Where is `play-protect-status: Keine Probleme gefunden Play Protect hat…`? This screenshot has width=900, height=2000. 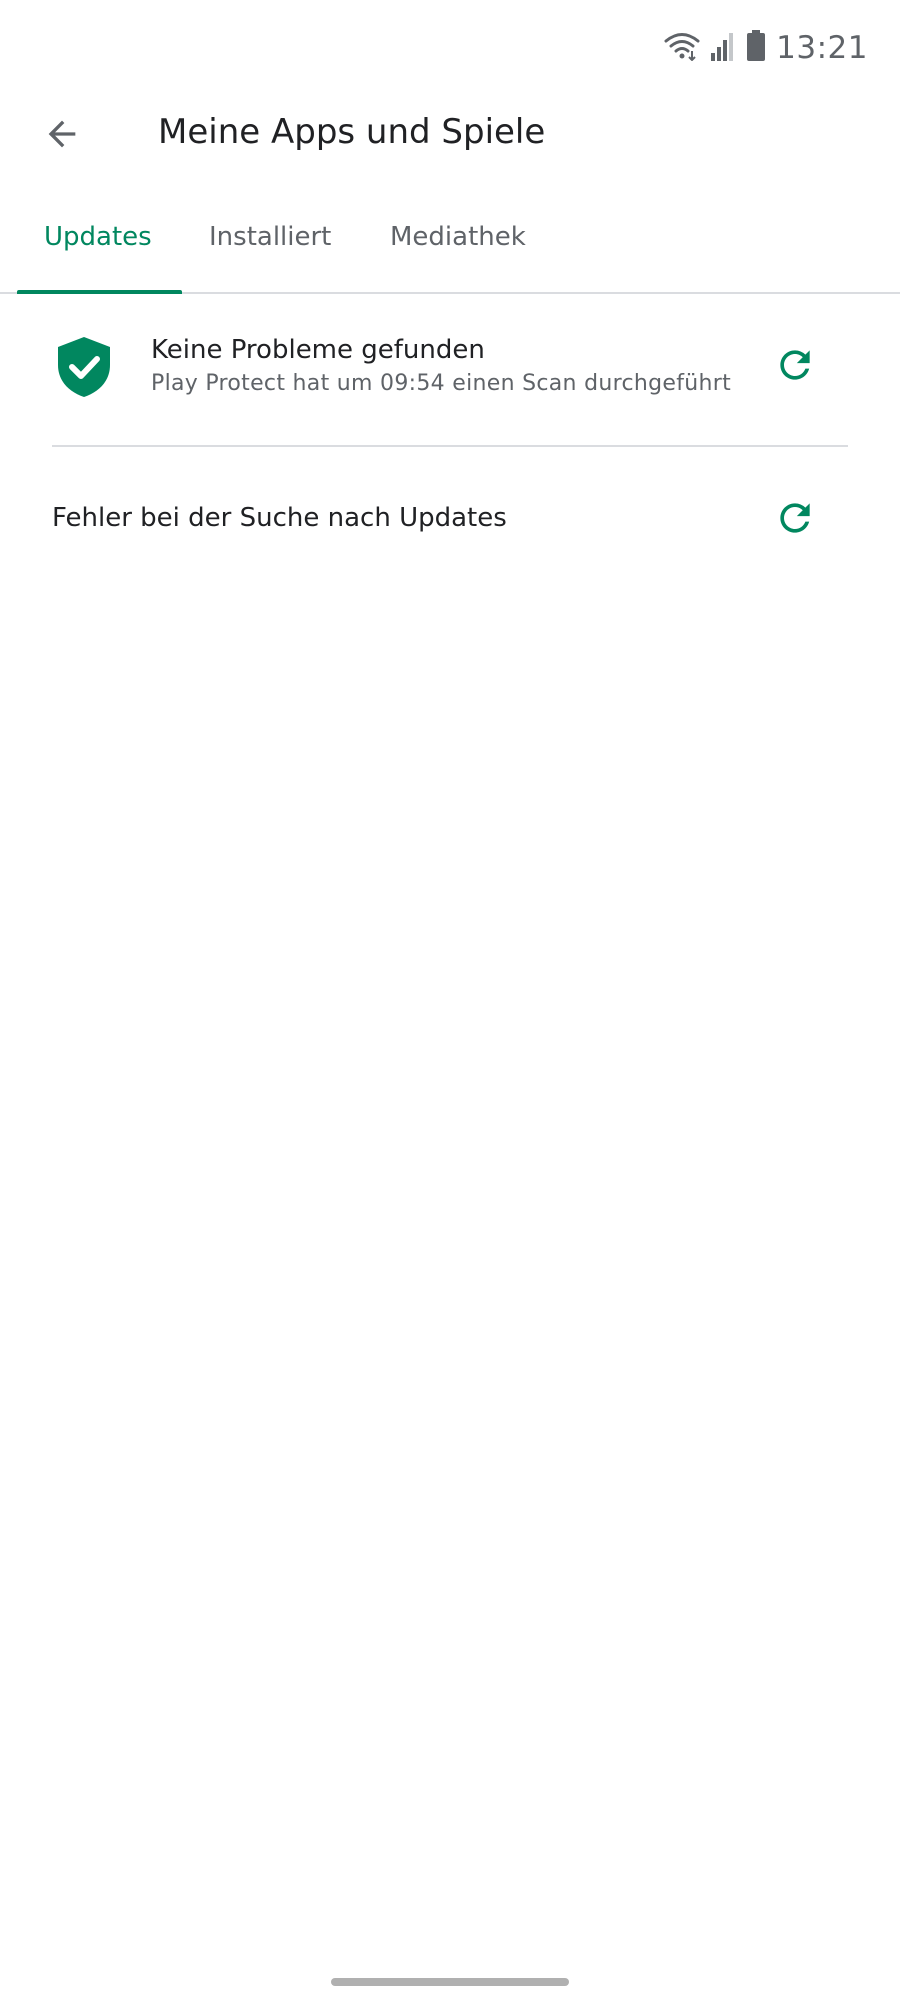
play-protect-status: Keine Probleme gefunden Play Protect hat… is located at coordinates (450, 370).